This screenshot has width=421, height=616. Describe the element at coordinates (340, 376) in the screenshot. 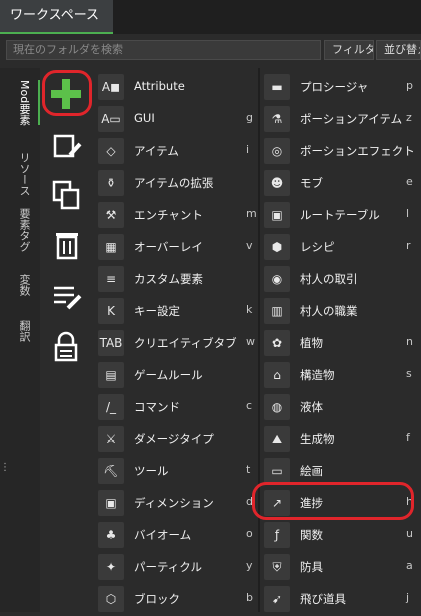

I see `right-element-item: ⌂ 構造物 s` at that location.